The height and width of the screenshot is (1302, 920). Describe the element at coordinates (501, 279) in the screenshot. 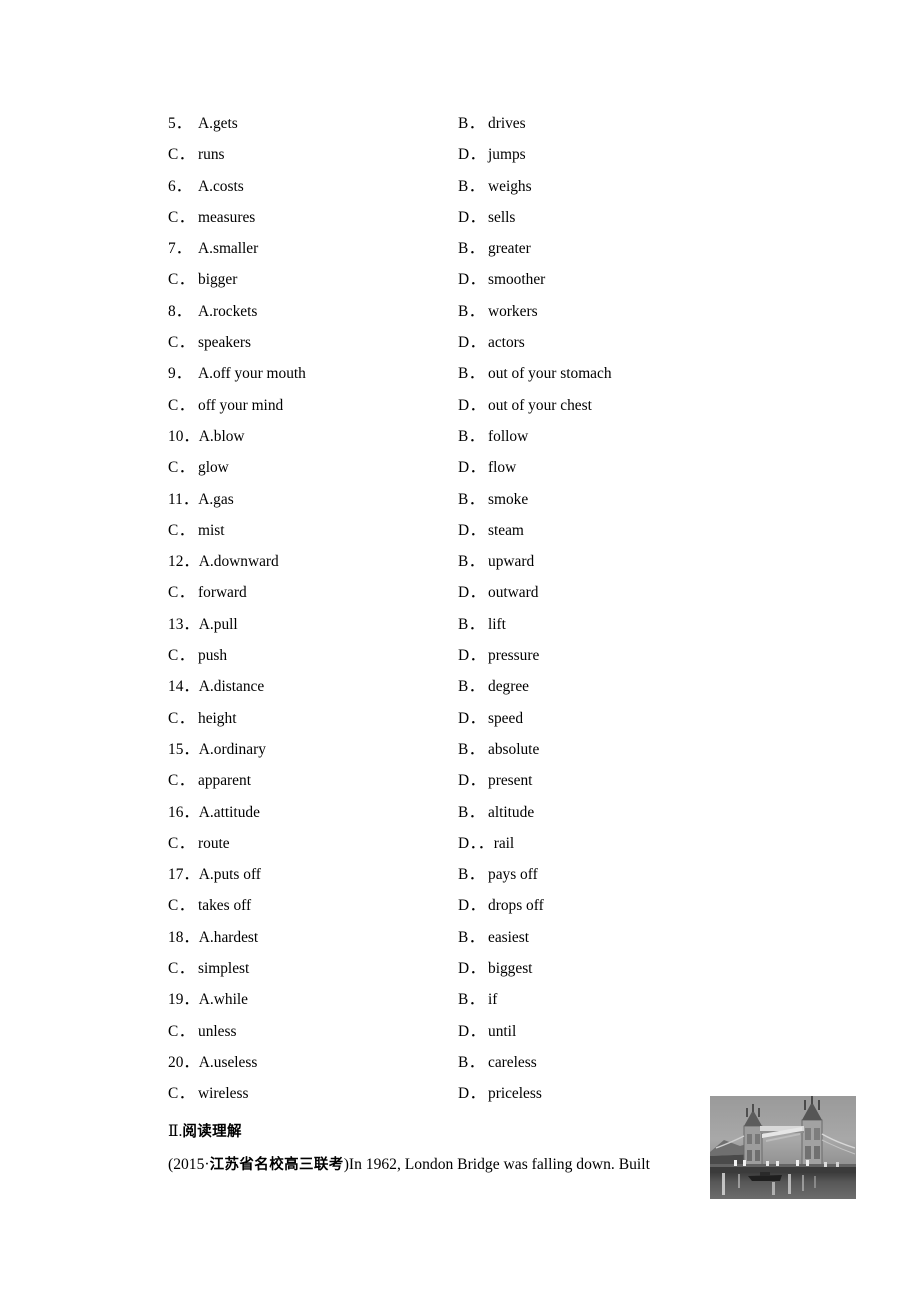

I see `option-cell-d: D． smoother` at that location.